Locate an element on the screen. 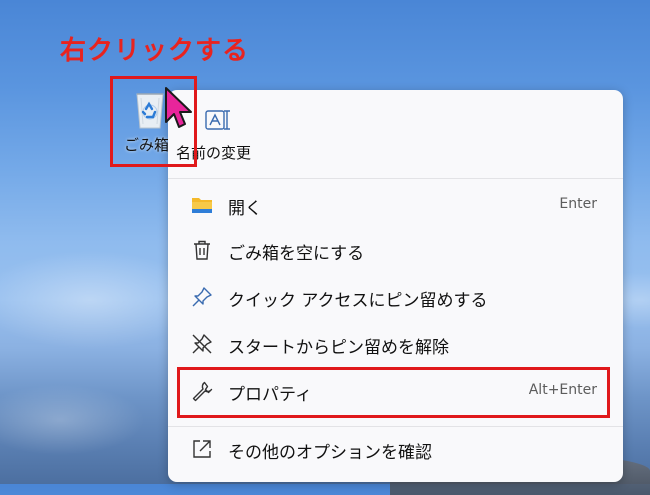  menu-item-unpin-start: スタートからピン留めを解除 is located at coordinates (395, 344).